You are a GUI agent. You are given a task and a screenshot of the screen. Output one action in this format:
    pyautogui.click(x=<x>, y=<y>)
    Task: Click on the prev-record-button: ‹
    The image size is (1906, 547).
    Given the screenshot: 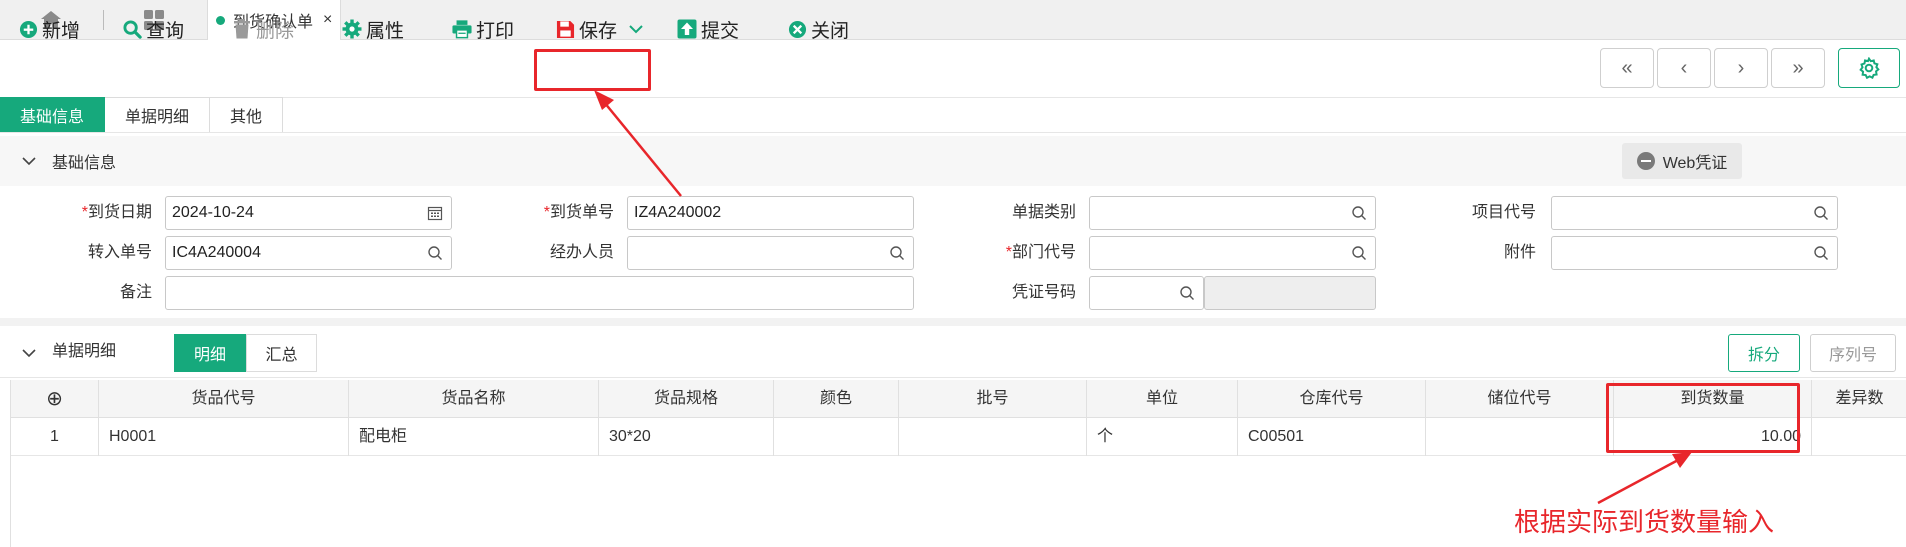 What is the action you would take?
    pyautogui.click(x=1684, y=68)
    